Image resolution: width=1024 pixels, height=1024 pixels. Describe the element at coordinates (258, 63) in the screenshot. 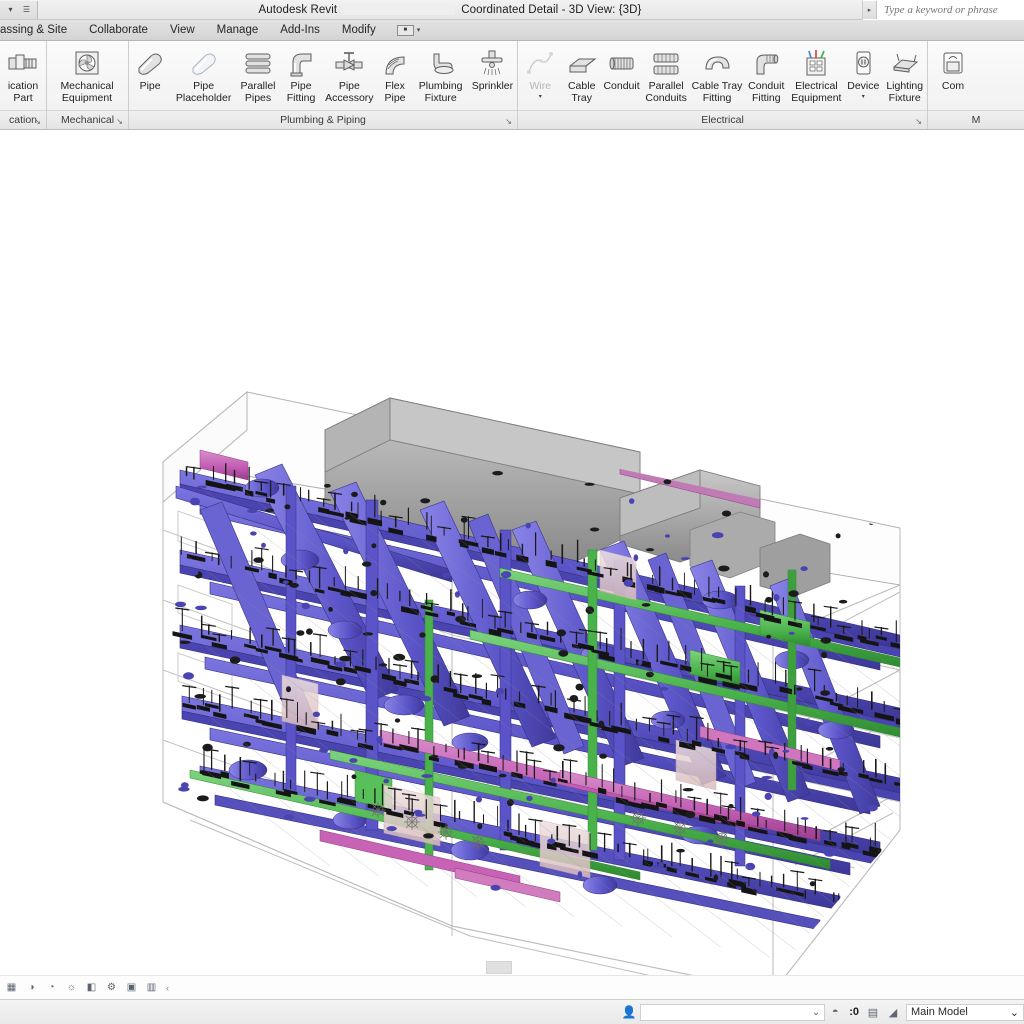

I see `parallel-pipes-icon` at that location.